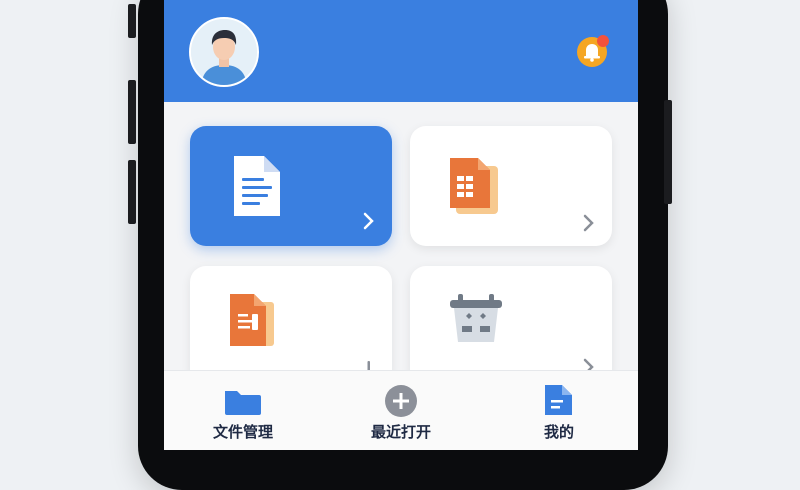 The image size is (800, 490). What do you see at coordinates (132, 192) in the screenshot?
I see `phone-volume-down-button` at bounding box center [132, 192].